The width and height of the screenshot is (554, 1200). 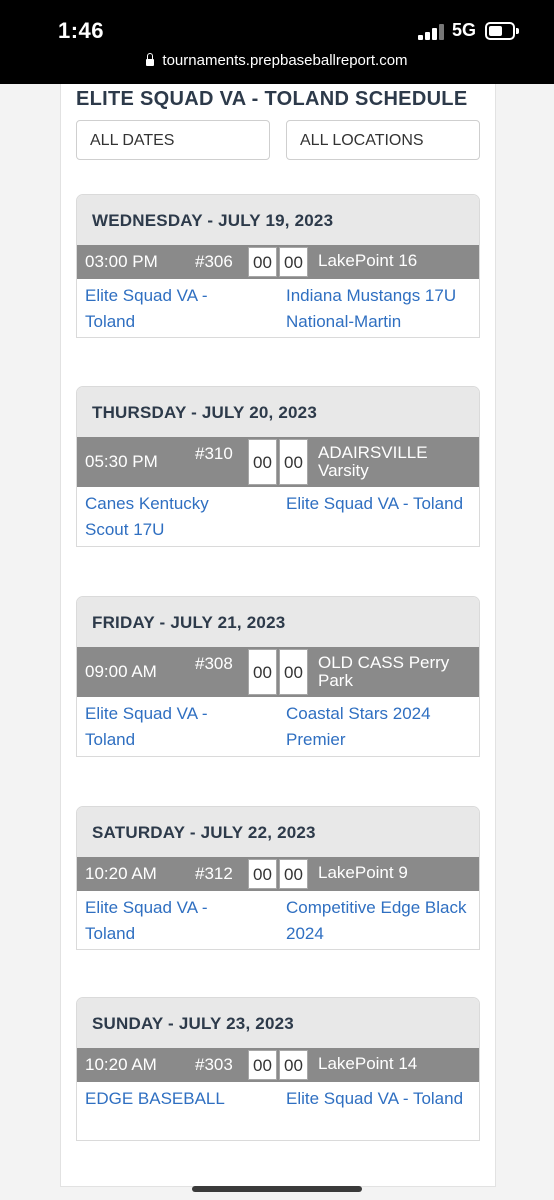 I want to click on signal-icon, so click(x=432, y=32).